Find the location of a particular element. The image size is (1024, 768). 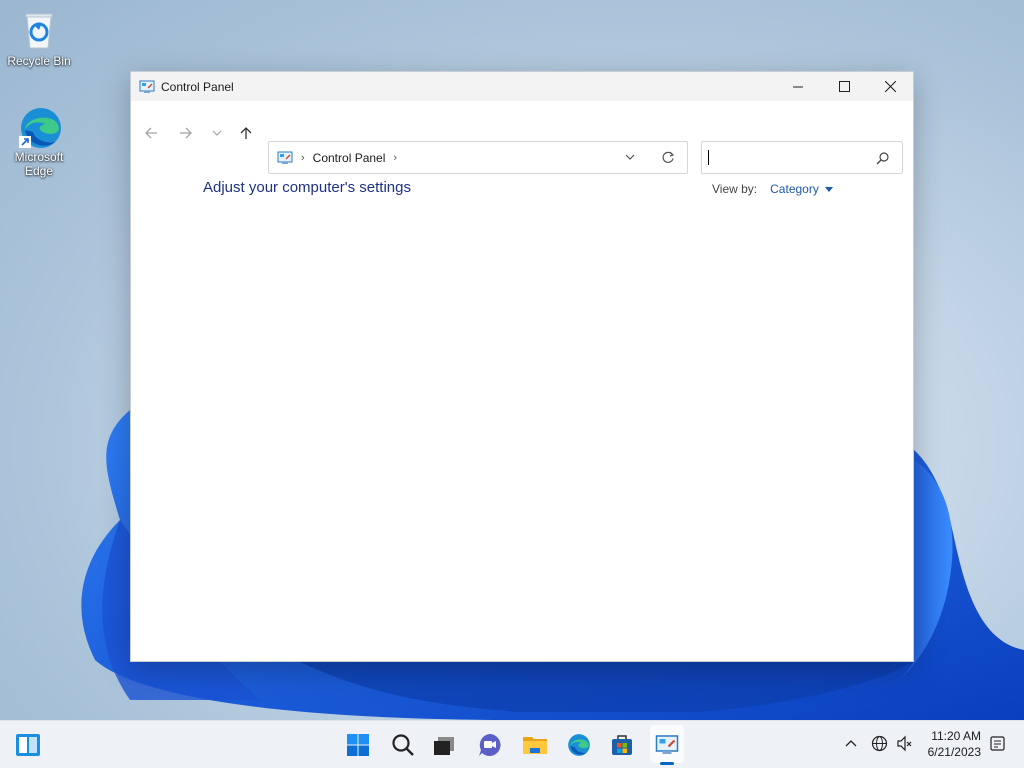

globe-icon is located at coordinates (879, 743).